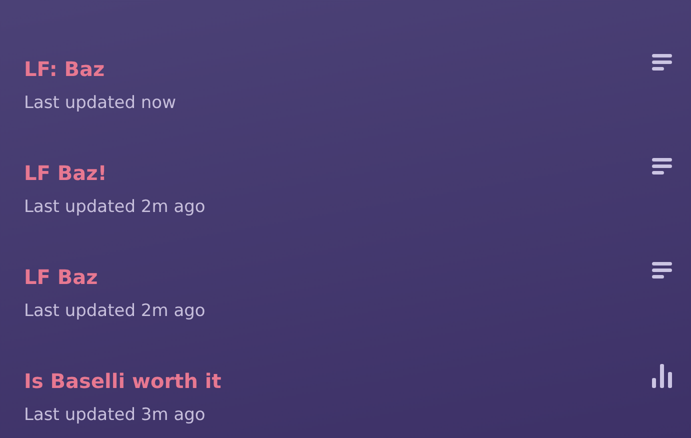  I want to click on thread-title: Is Baselli worth it, so click(123, 381).